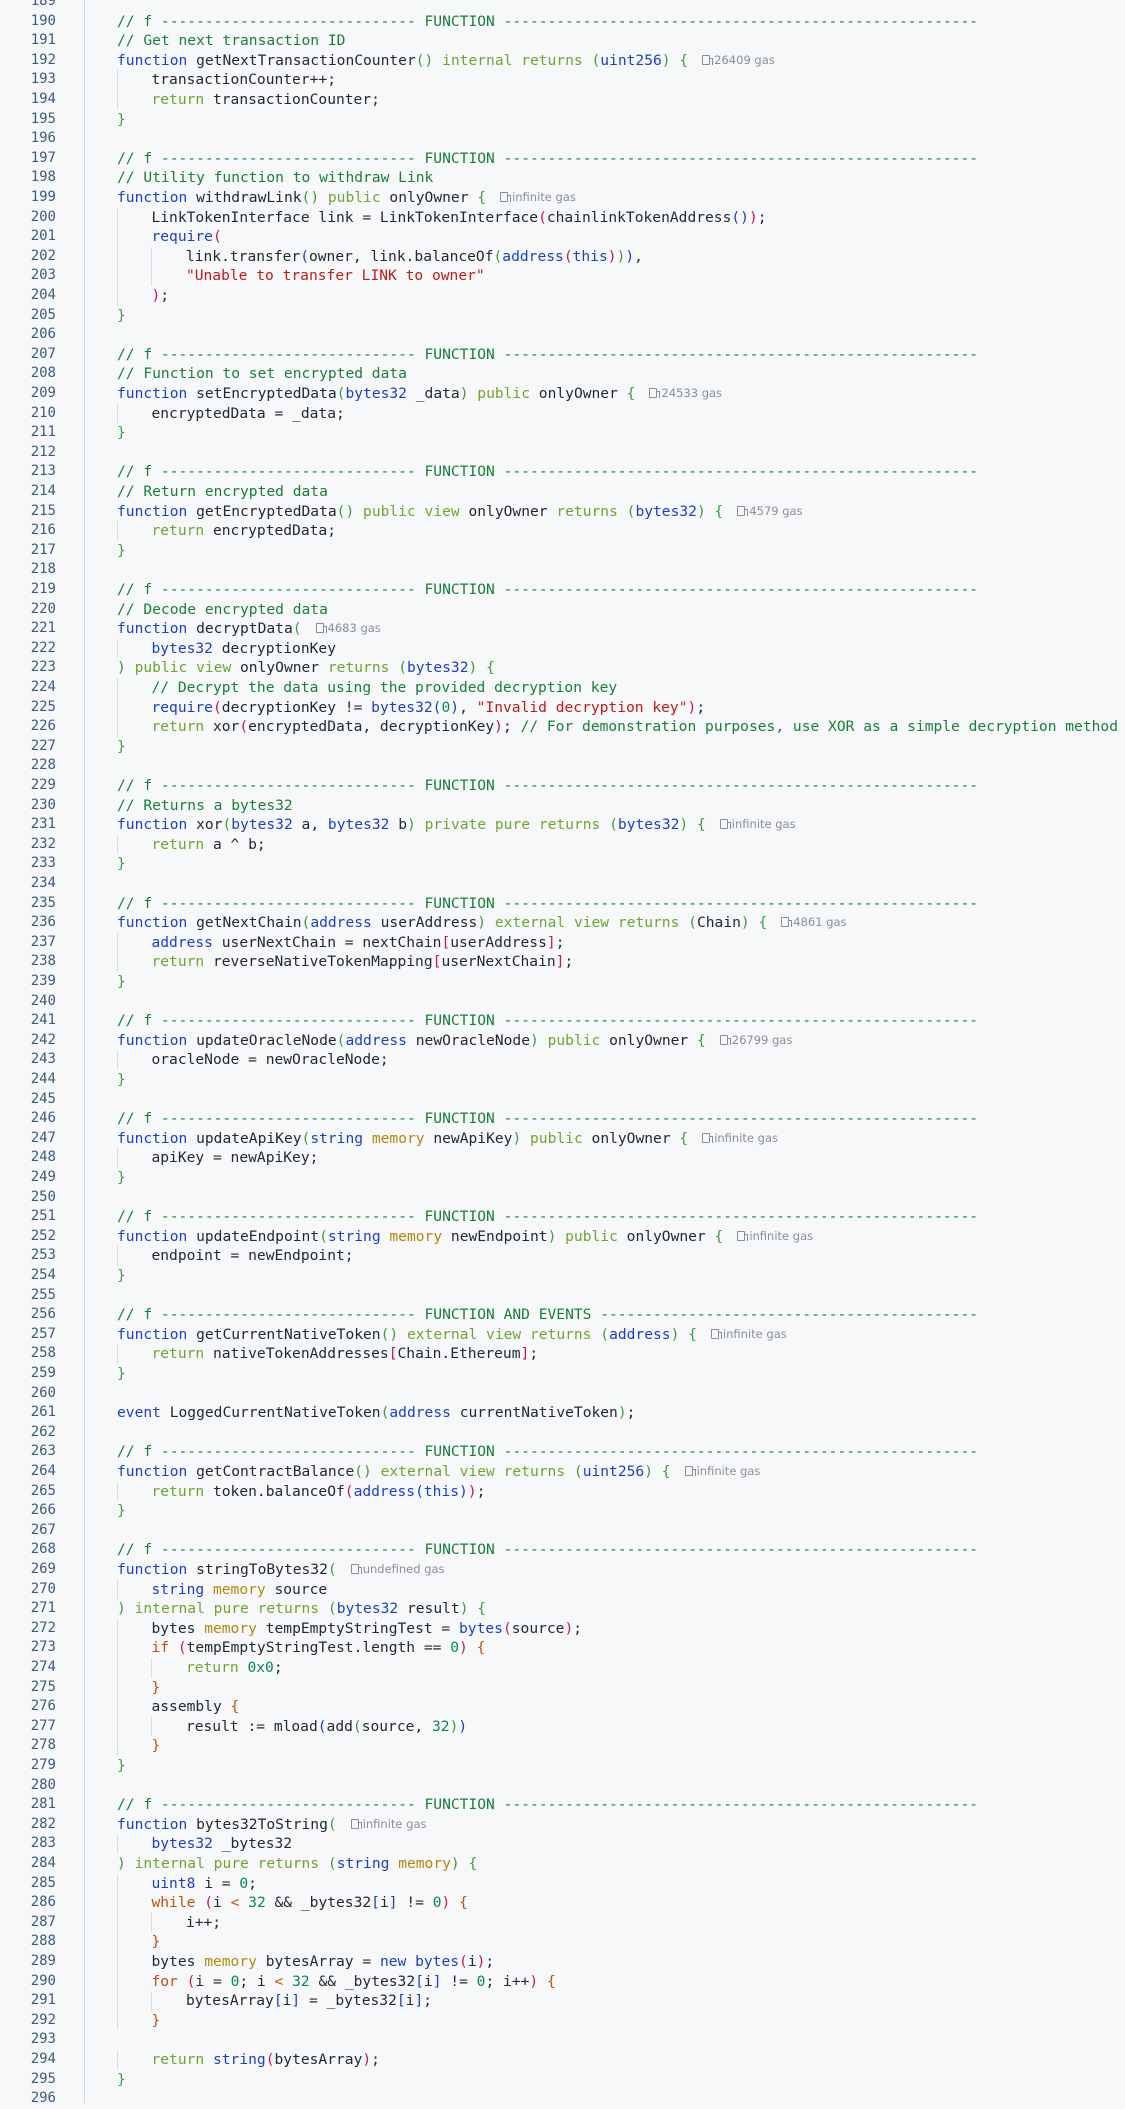  Describe the element at coordinates (562, 1589) in the screenshot. I see `code-line: 270 string memory source` at that location.